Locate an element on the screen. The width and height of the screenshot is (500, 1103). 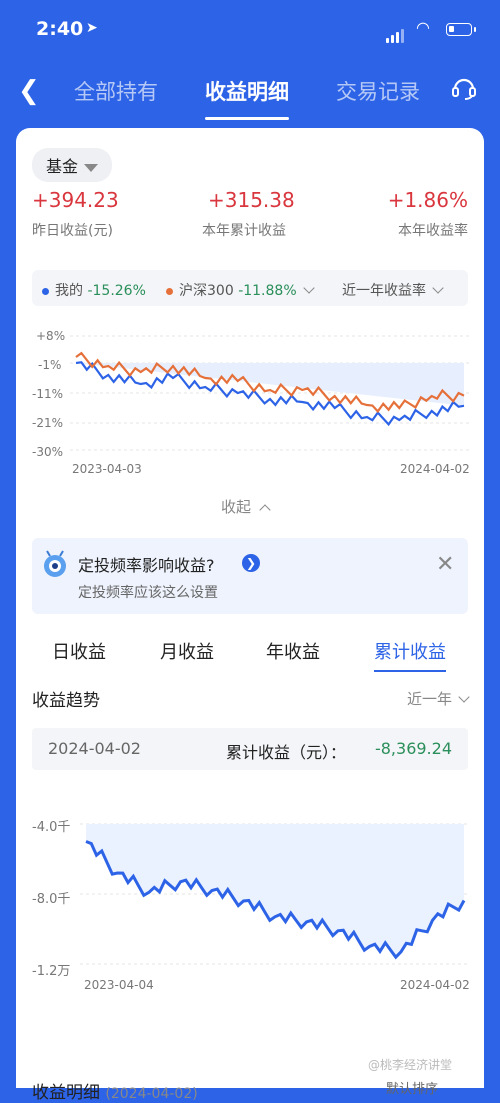
ytd-income-value: +315.38 is located at coordinates (251, 200).